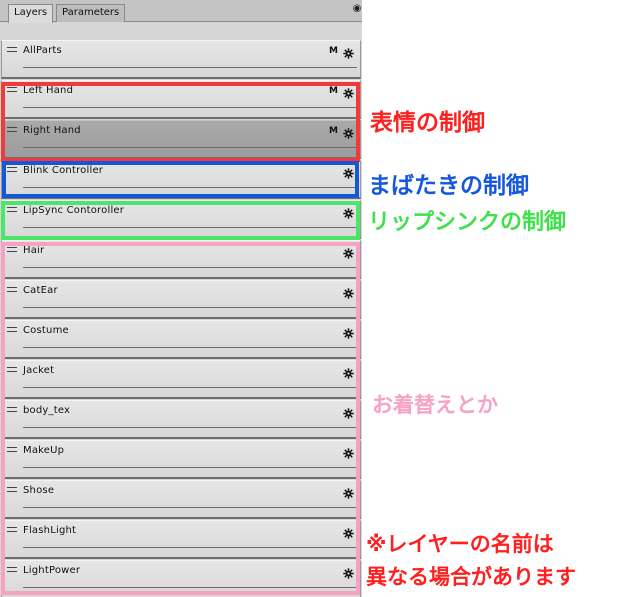 The image size is (617, 597). I want to click on layer-card: LightPower, so click(181, 578).